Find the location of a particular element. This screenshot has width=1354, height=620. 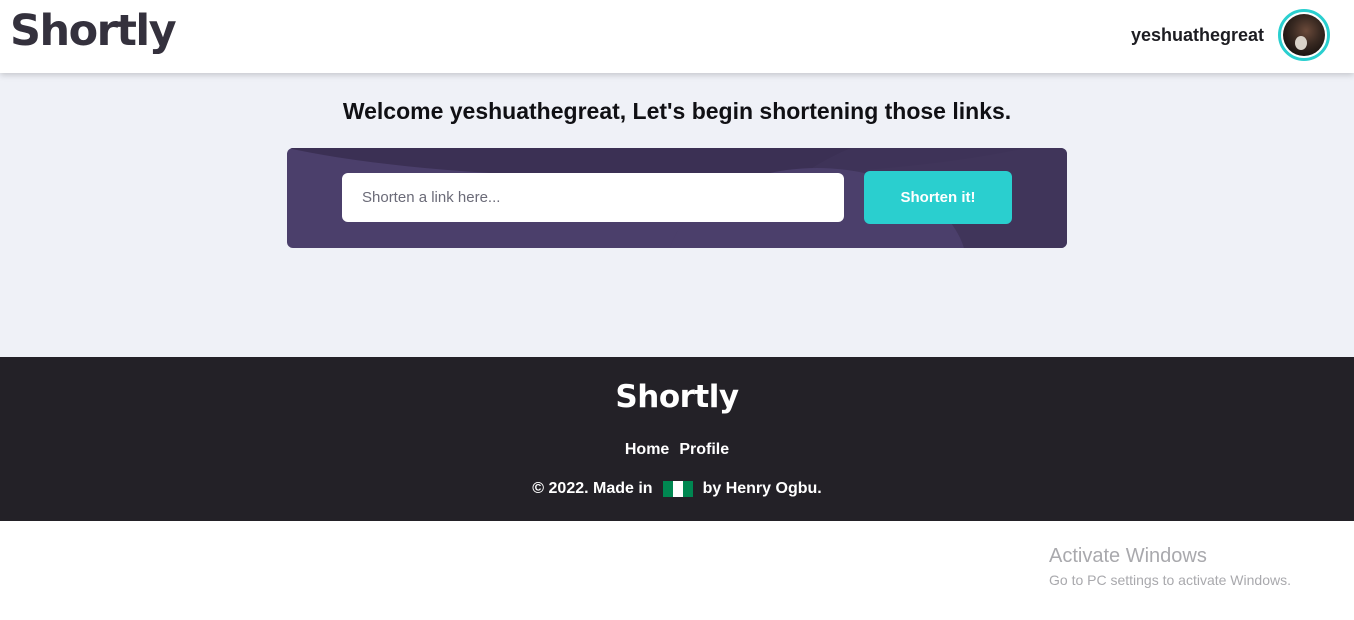

watermark-title: Activate Windows is located at coordinates (1128, 556).